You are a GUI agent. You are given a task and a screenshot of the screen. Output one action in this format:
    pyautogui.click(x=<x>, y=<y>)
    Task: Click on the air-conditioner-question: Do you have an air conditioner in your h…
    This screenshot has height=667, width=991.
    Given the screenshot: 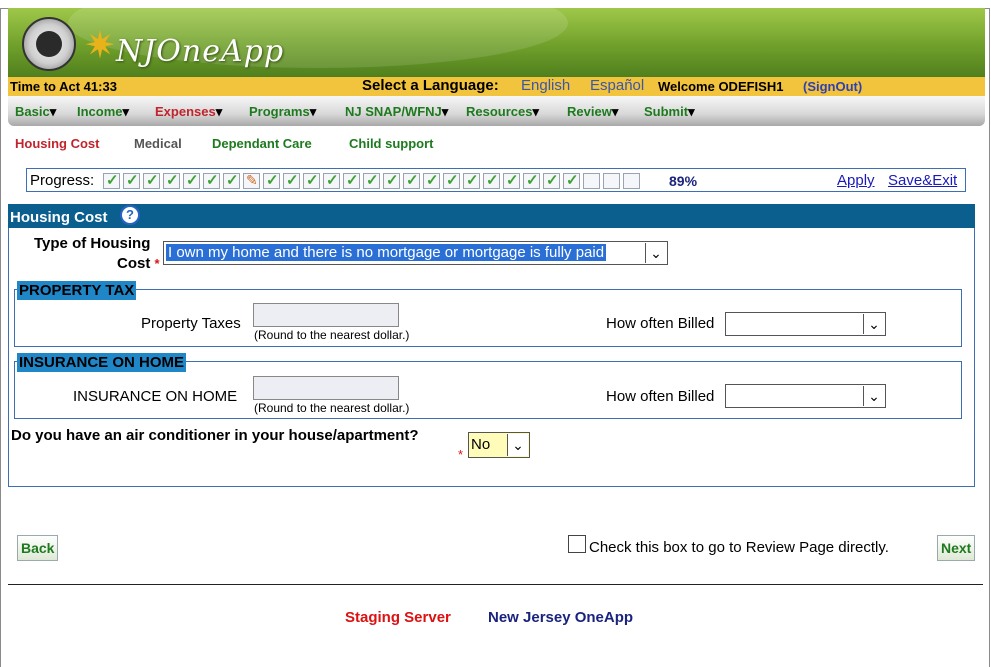 What is the action you would take?
    pyautogui.click(x=215, y=435)
    